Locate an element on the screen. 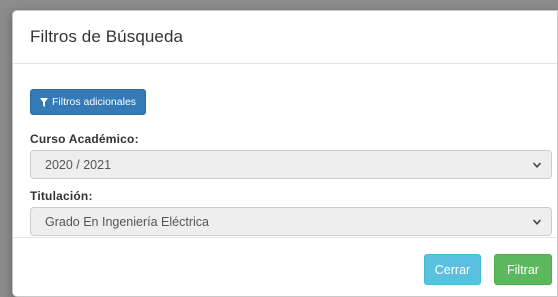 The height and width of the screenshot is (297, 558). degree-label: Titulación: is located at coordinates (61, 196).